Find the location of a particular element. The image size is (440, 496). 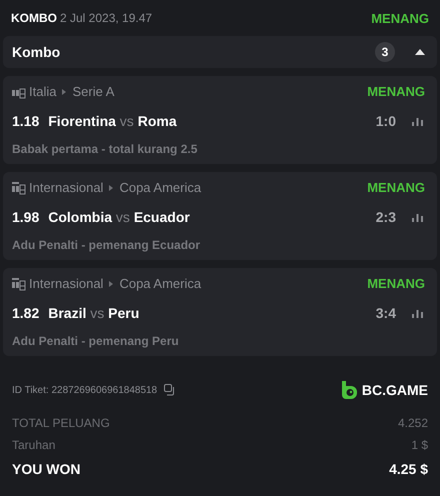

brand-name: BC.GAME is located at coordinates (395, 390).